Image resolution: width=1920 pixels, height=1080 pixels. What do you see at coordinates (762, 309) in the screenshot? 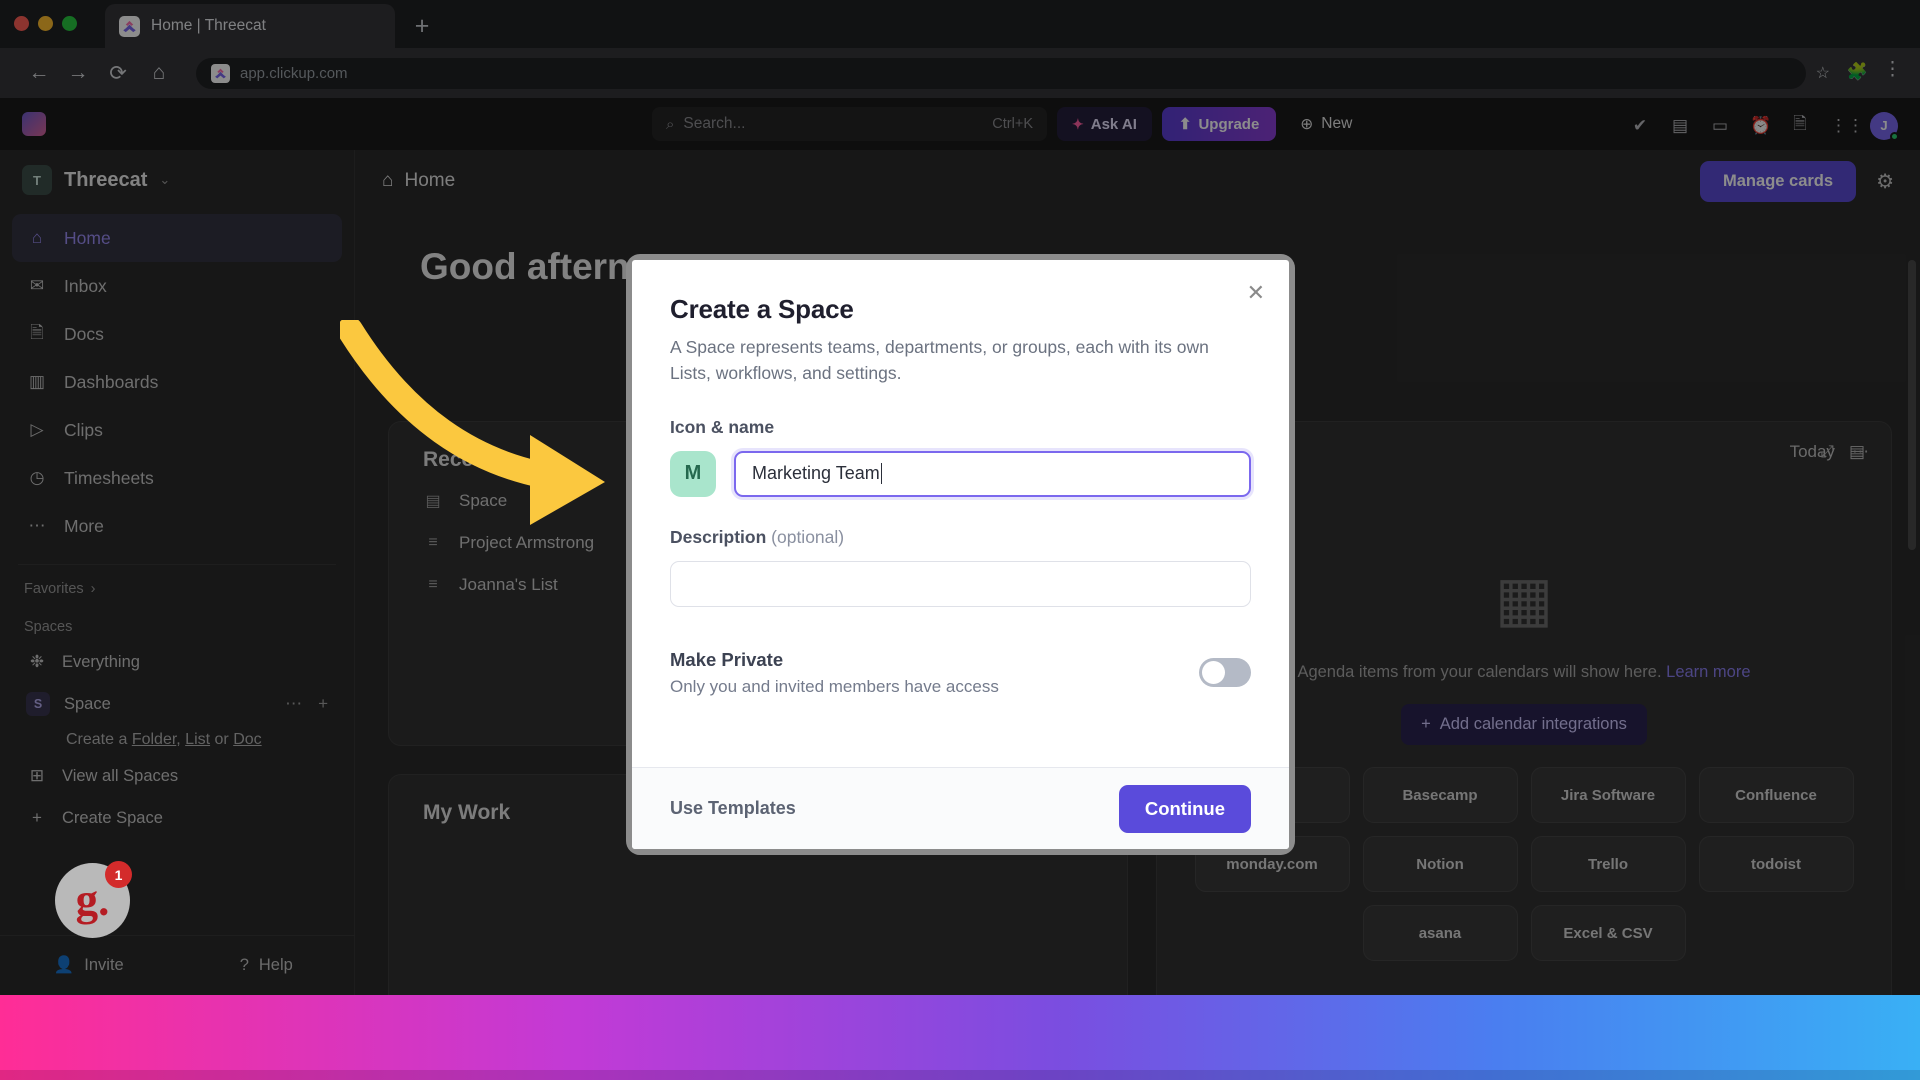
I see `modal-title: Create a Space` at bounding box center [762, 309].